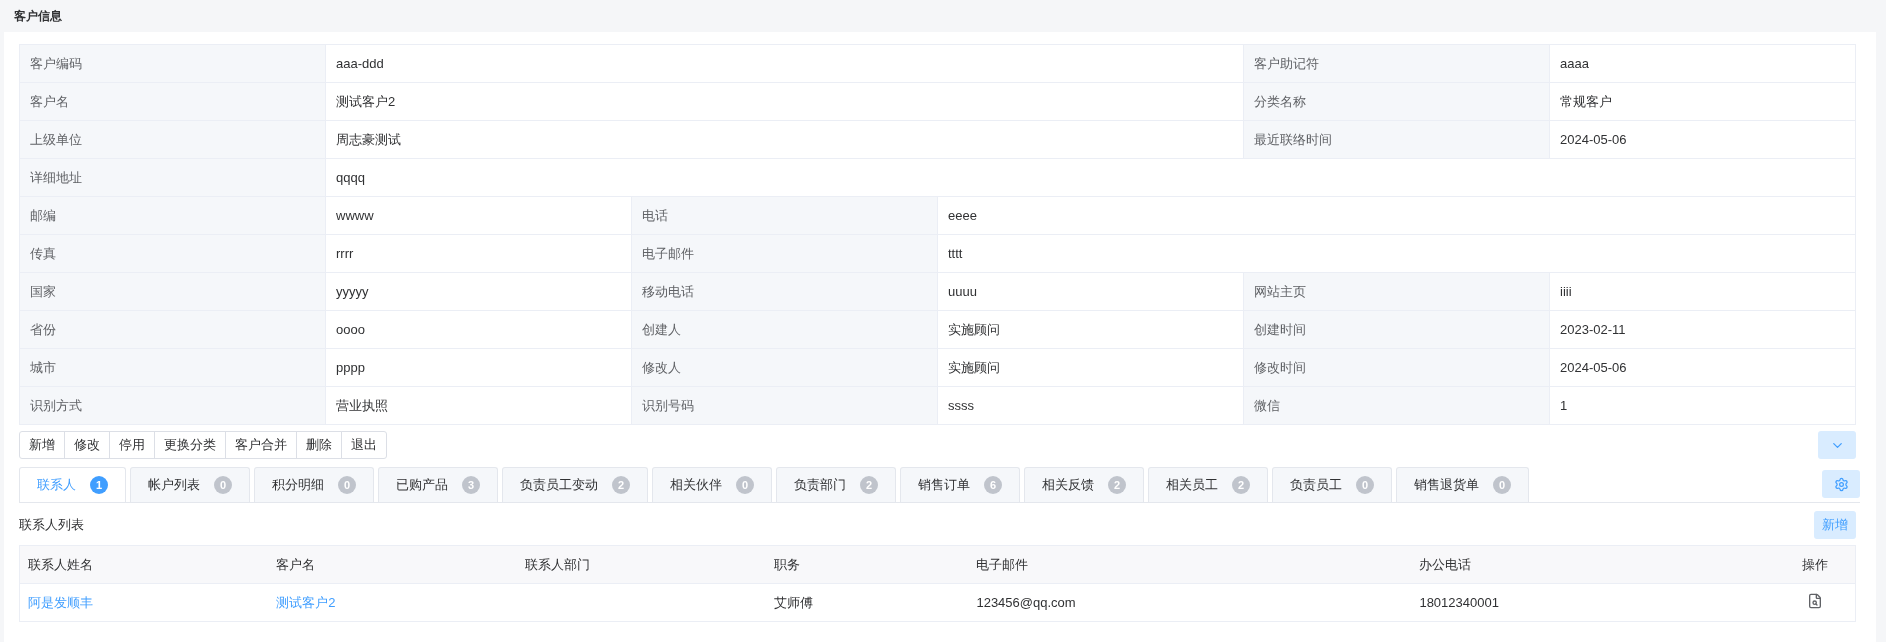 The image size is (1886, 642). Describe the element at coordinates (478, 253) in the screenshot. I see `field-value: rrrr` at that location.